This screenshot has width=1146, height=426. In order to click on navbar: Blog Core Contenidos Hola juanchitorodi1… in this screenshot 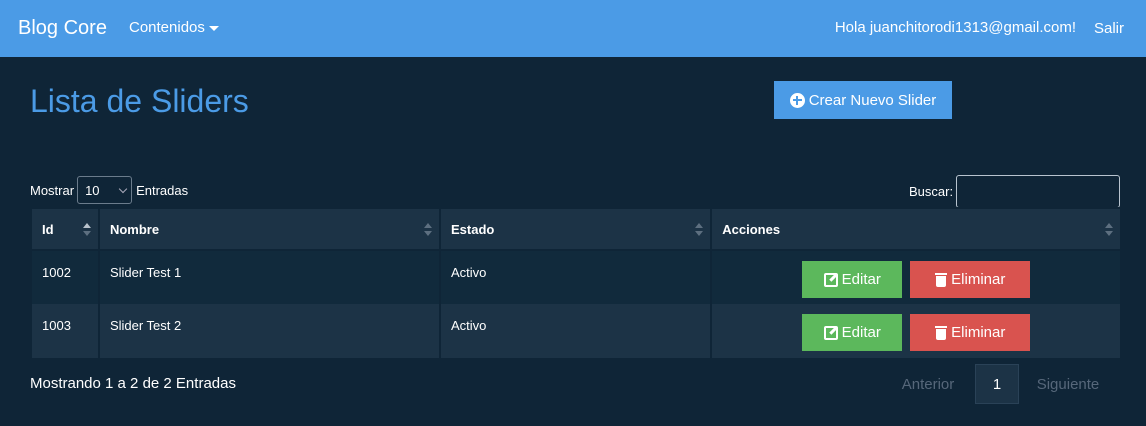, I will do `click(573, 28)`.